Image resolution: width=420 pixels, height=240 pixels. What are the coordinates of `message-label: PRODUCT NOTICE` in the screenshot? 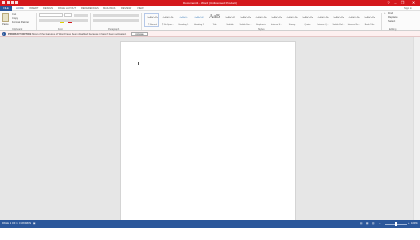 It's located at (20, 34).